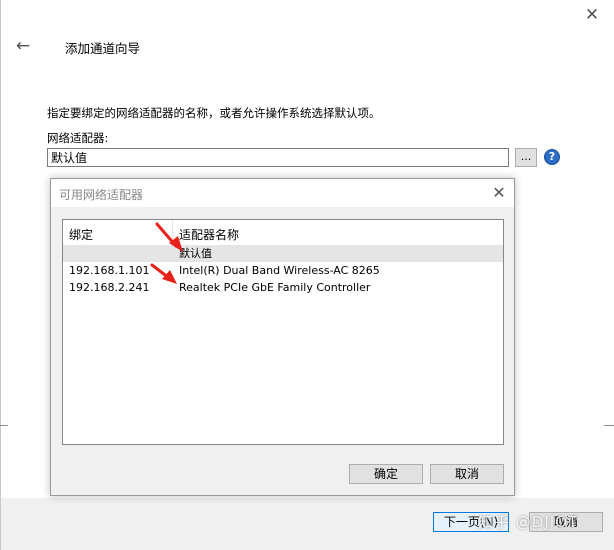  What do you see at coordinates (278, 157) in the screenshot?
I see `adapter-input: 默认值` at bounding box center [278, 157].